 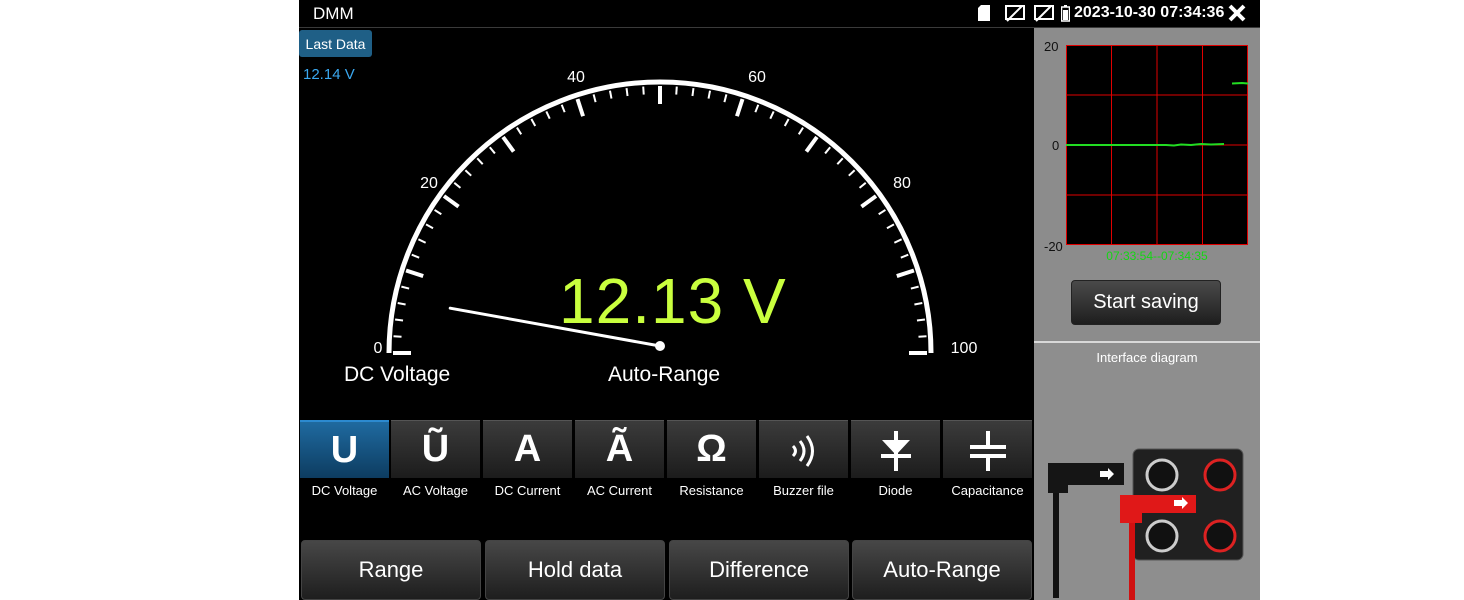 I want to click on difference-button: Difference, so click(x=759, y=570).